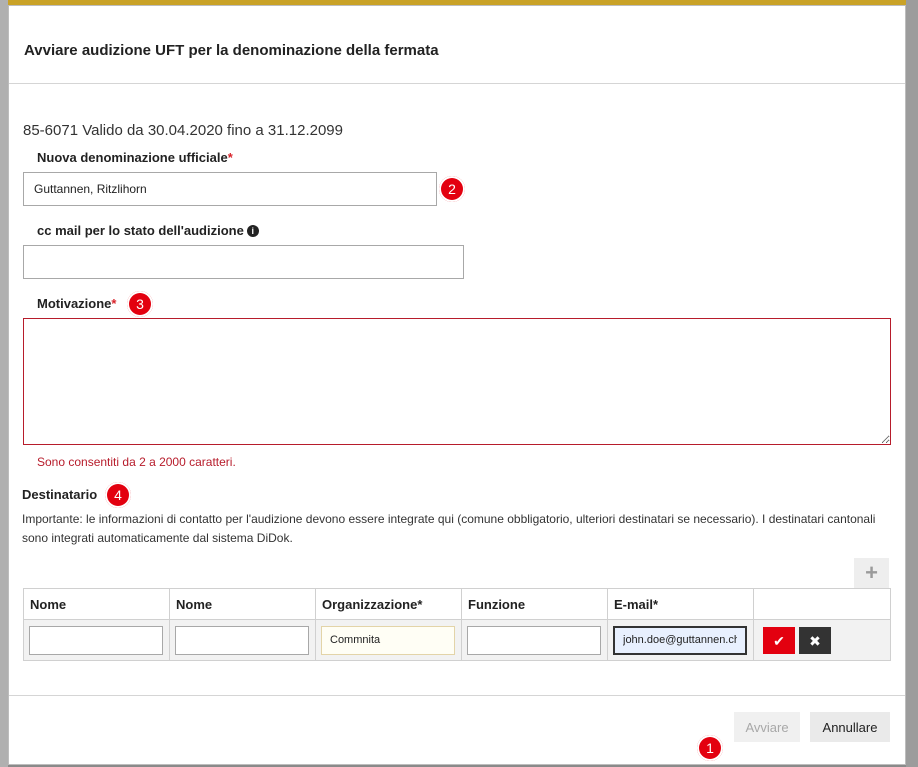  I want to click on callout-badge-2: 2, so click(452, 189).